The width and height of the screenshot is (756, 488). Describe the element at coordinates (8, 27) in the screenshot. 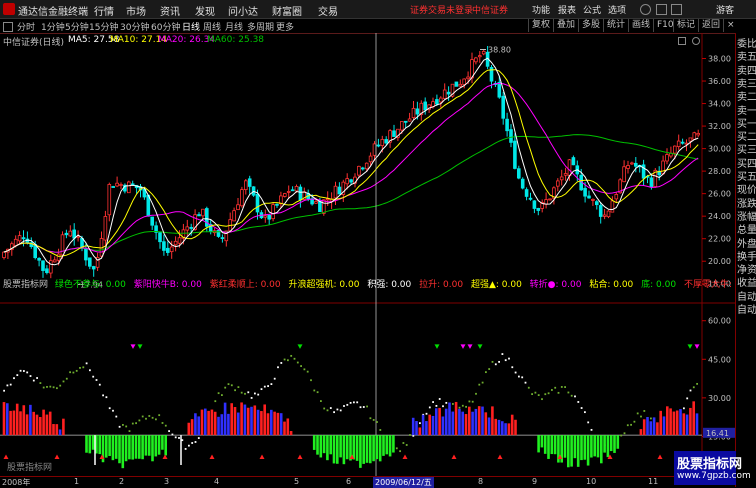

I see `layout-icon` at that location.